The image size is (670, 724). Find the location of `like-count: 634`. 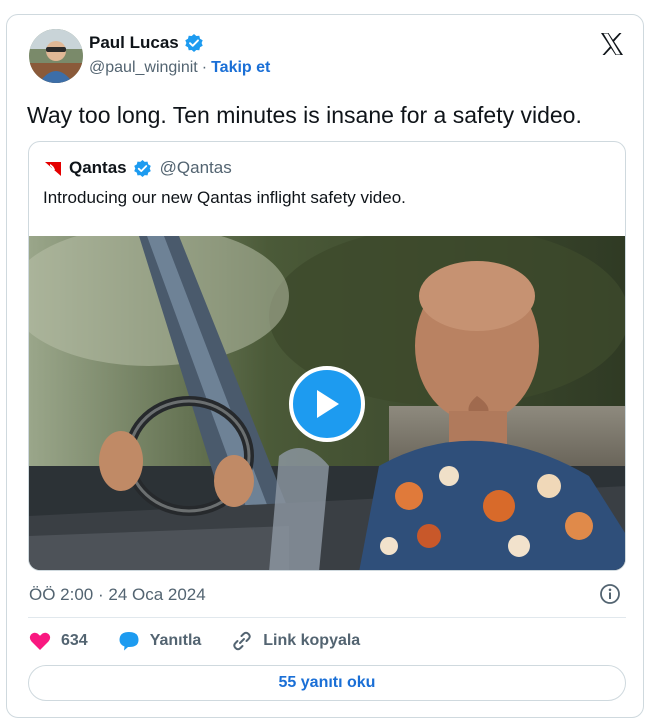

like-count: 634 is located at coordinates (74, 640).